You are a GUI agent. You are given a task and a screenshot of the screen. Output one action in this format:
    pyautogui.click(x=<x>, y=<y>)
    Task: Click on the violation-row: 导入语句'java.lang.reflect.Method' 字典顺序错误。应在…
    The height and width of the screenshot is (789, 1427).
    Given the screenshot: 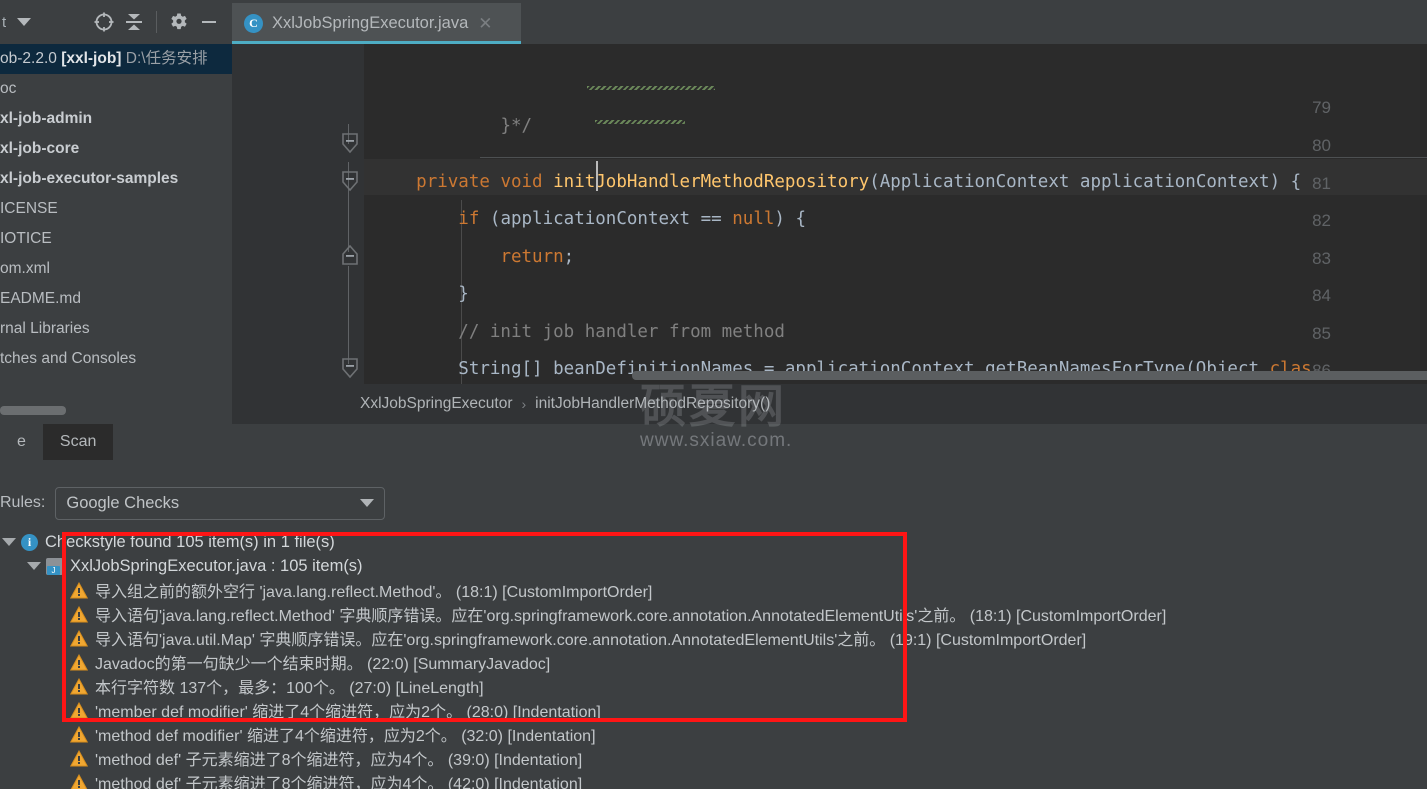 What is the action you would take?
    pyautogui.click(x=713, y=614)
    